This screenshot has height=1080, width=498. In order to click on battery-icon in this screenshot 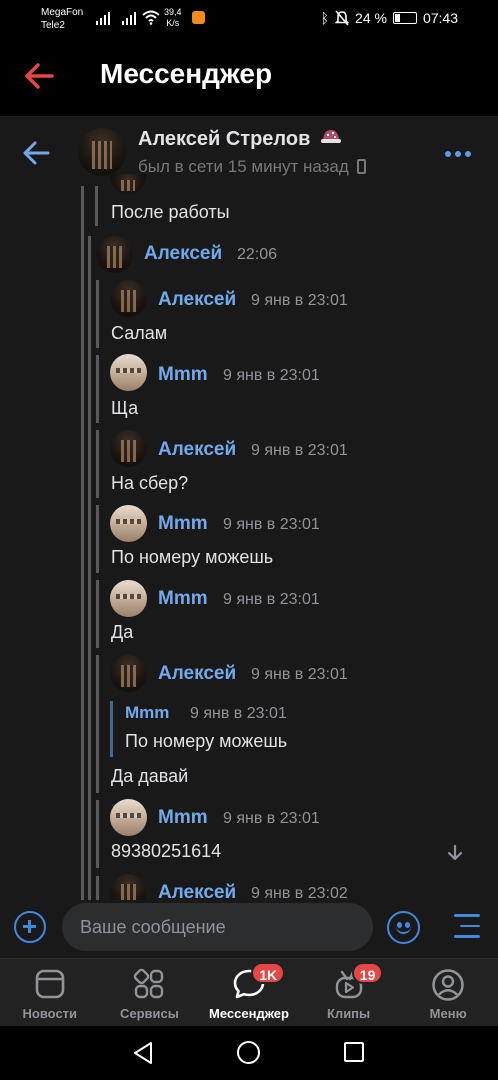, I will do `click(404, 18)`.